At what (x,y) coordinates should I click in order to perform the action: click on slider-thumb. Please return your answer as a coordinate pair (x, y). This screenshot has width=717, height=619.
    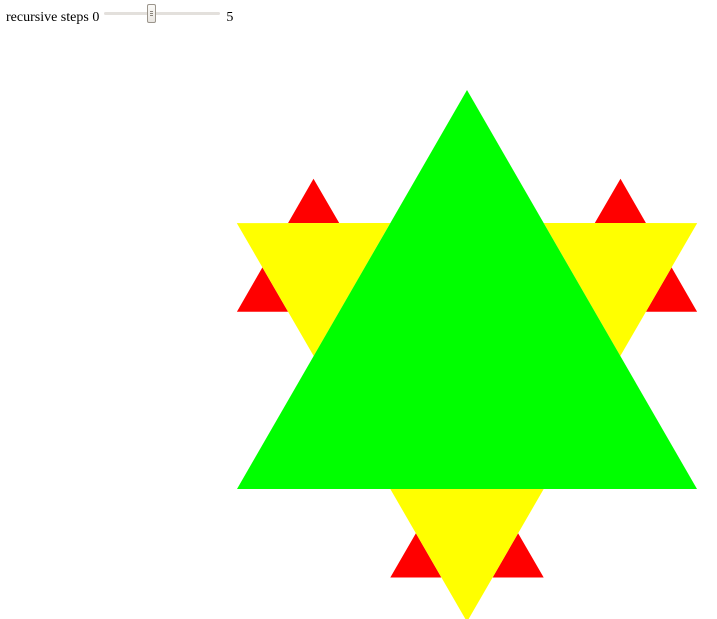
    Looking at the image, I should click on (152, 13).